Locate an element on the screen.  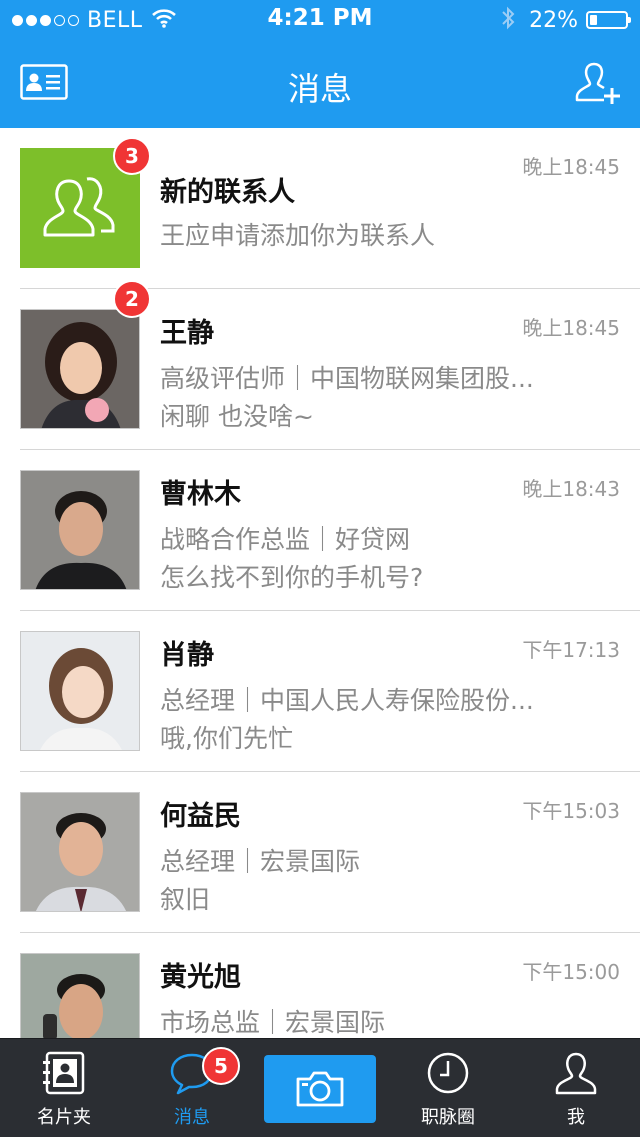
message-time: 下午15:03 is located at coordinates (571, 811).